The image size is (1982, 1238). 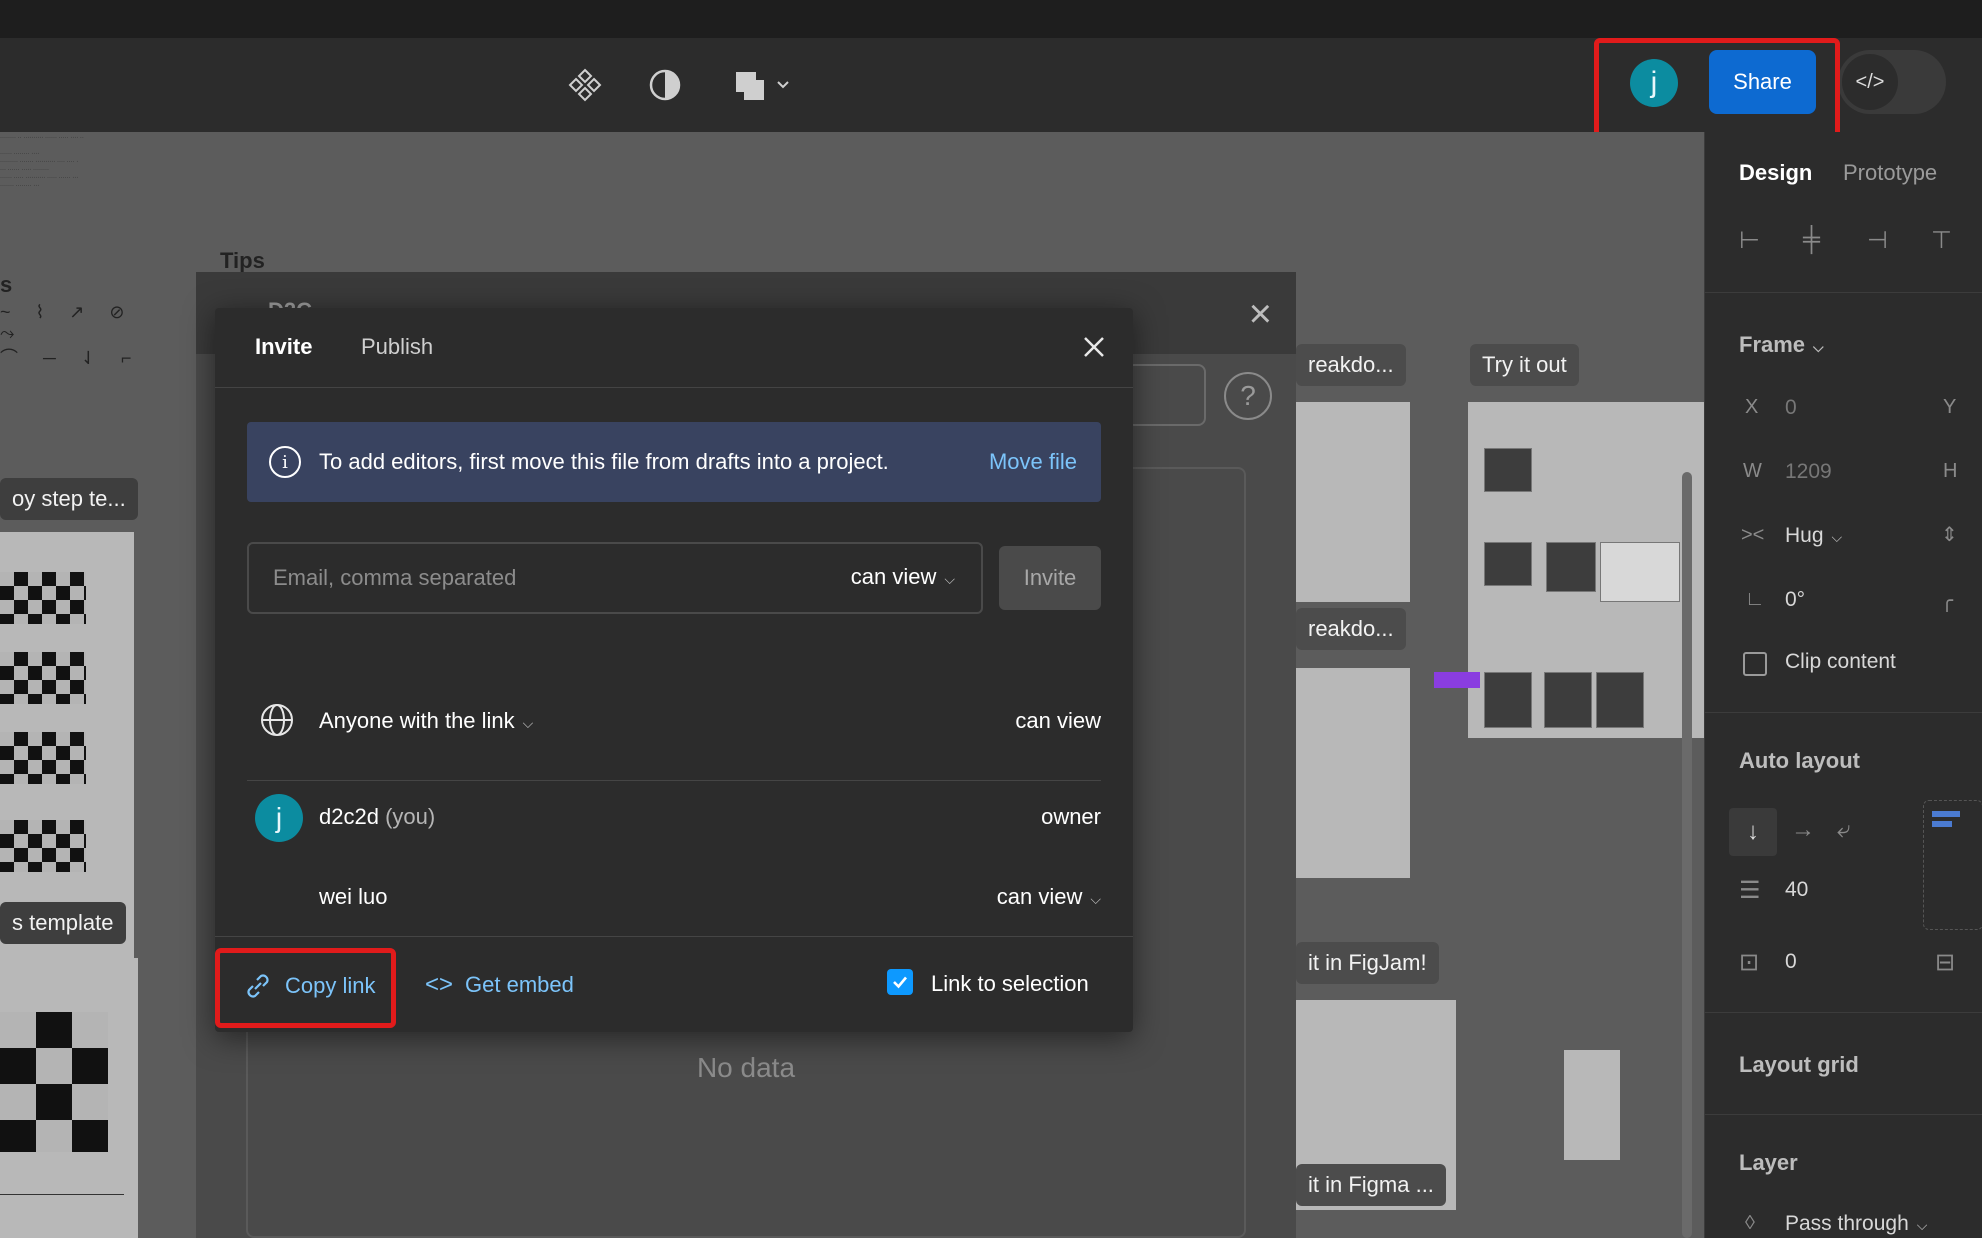 I want to click on member-role-label: can view, so click(x=1039, y=896).